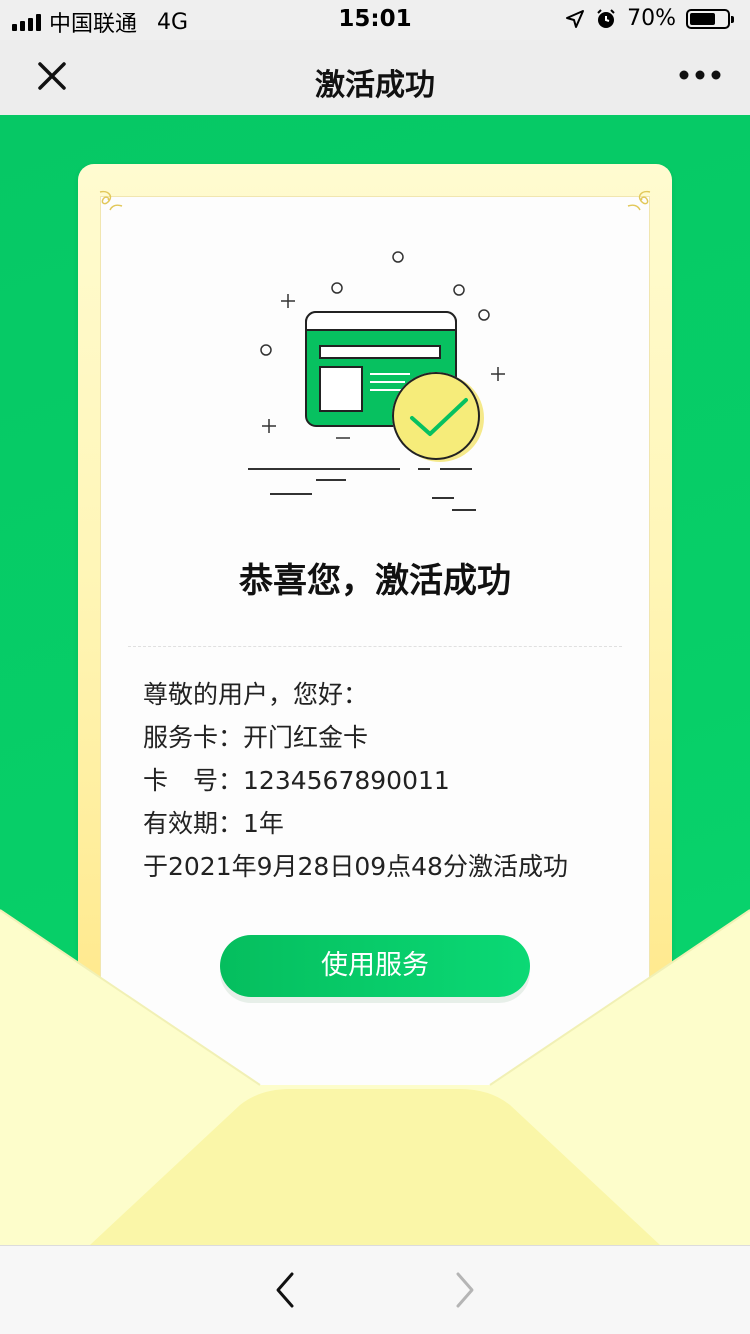 The width and height of the screenshot is (750, 1334). Describe the element at coordinates (375, 20) in the screenshot. I see `status-bar: 中国联通 4G 15:01 70%` at that location.